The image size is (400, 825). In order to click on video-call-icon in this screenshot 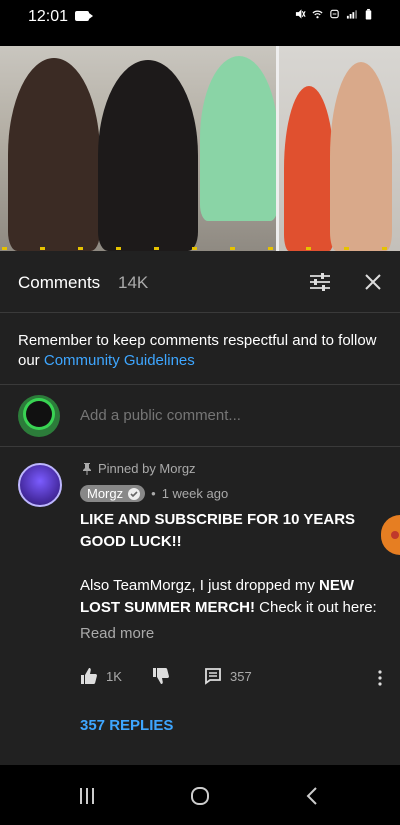, I will do `click(84, 16)`.